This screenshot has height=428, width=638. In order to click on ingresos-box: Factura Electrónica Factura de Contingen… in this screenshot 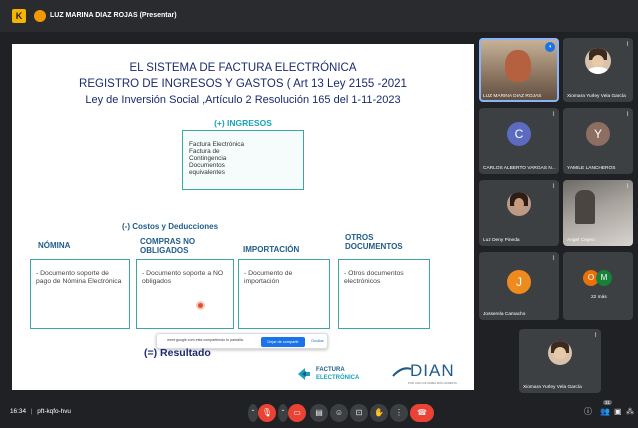, I will do `click(243, 160)`.